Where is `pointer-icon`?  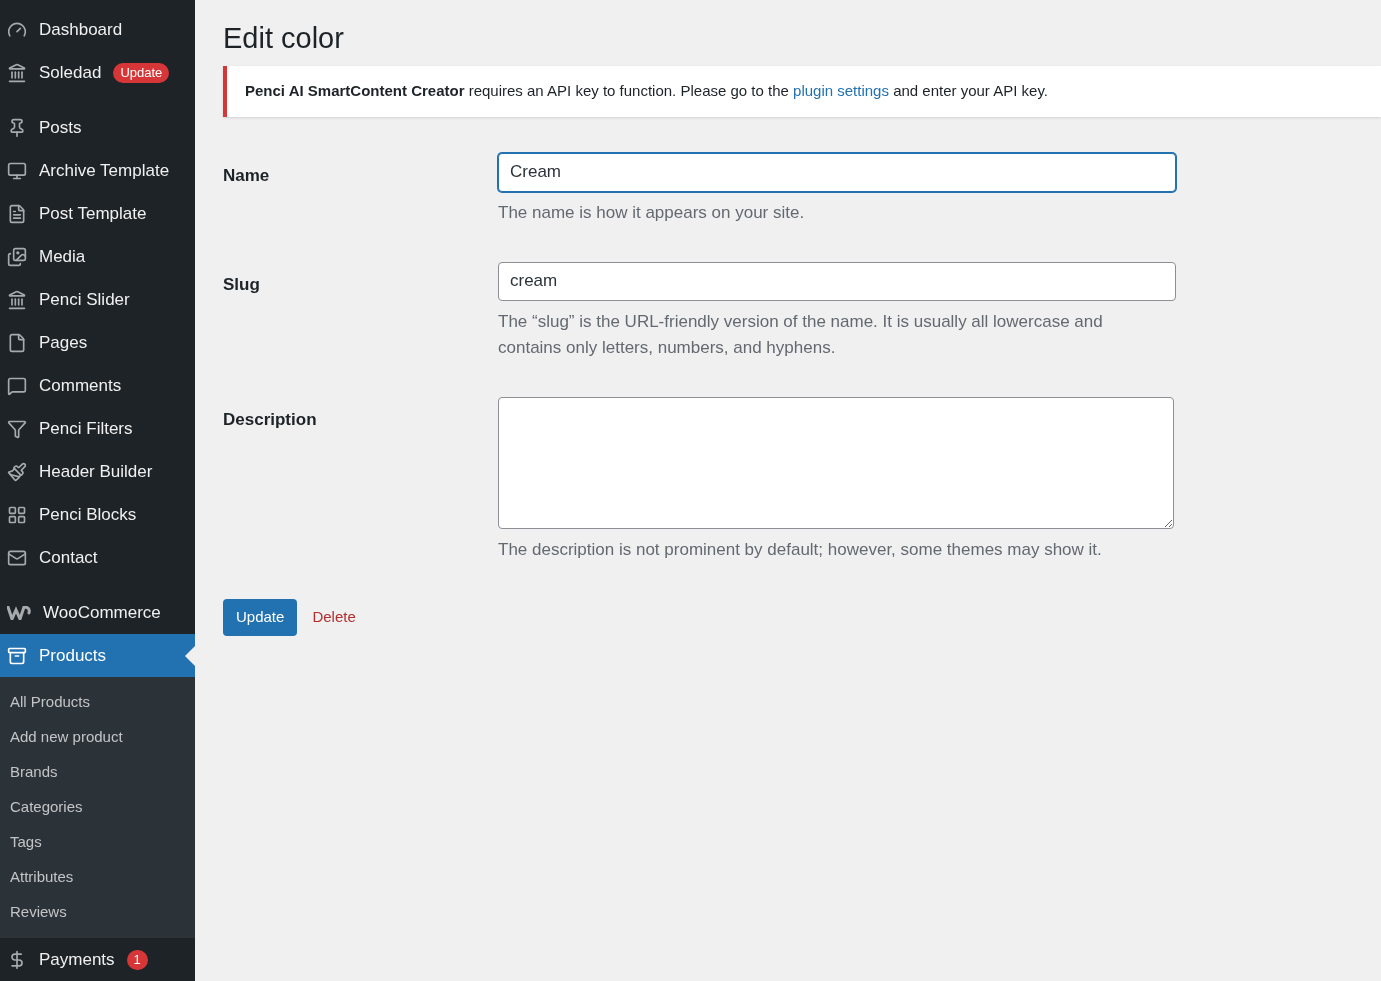 pointer-icon is located at coordinates (190, 655).